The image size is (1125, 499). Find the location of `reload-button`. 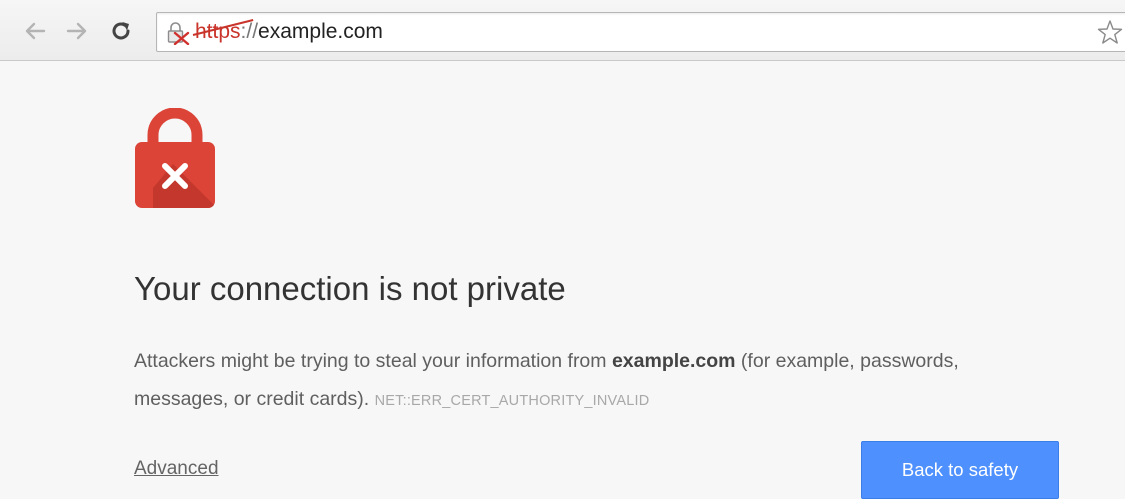

reload-button is located at coordinates (121, 31).